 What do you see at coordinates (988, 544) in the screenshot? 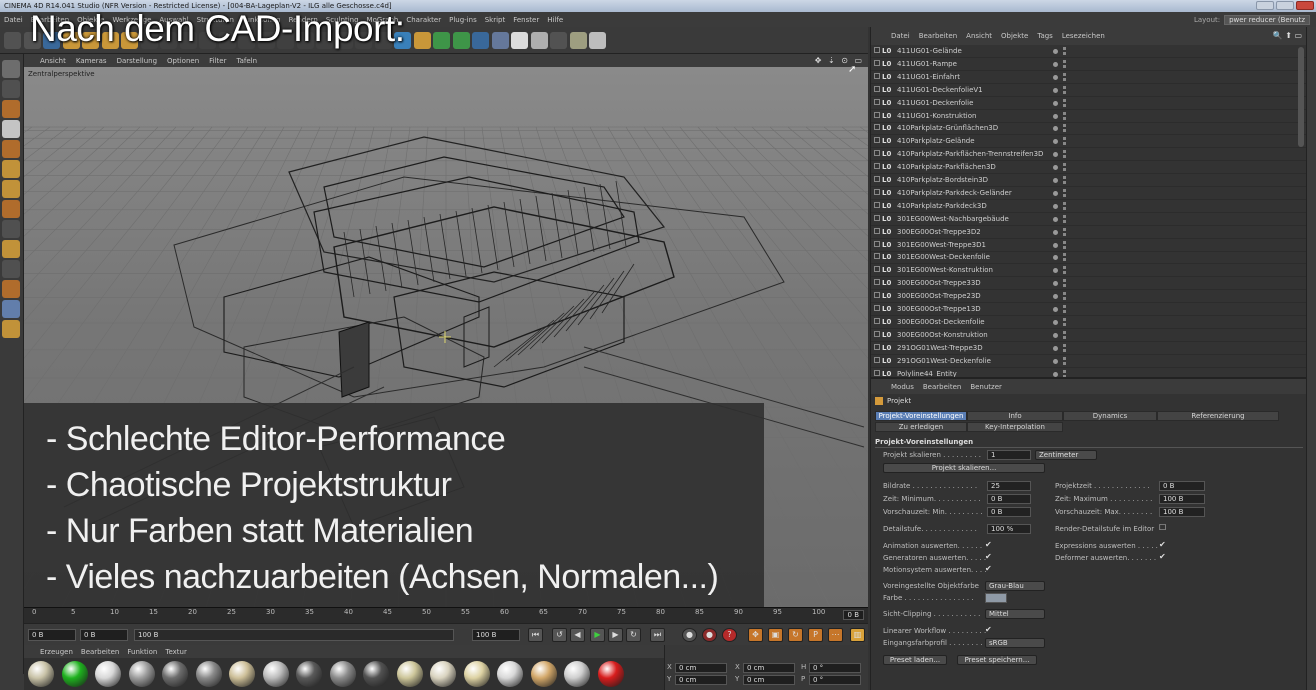
I see `animation-checkbox: ✔` at bounding box center [988, 544].